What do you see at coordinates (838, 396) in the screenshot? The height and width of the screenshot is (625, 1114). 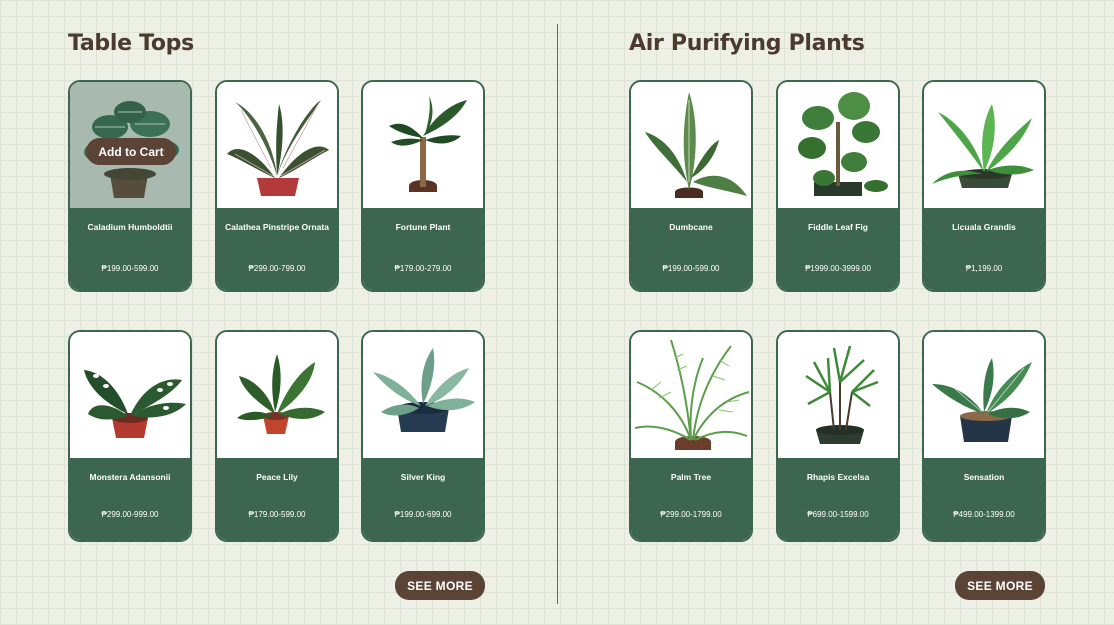 I see `rhapis-plant-image` at bounding box center [838, 396].